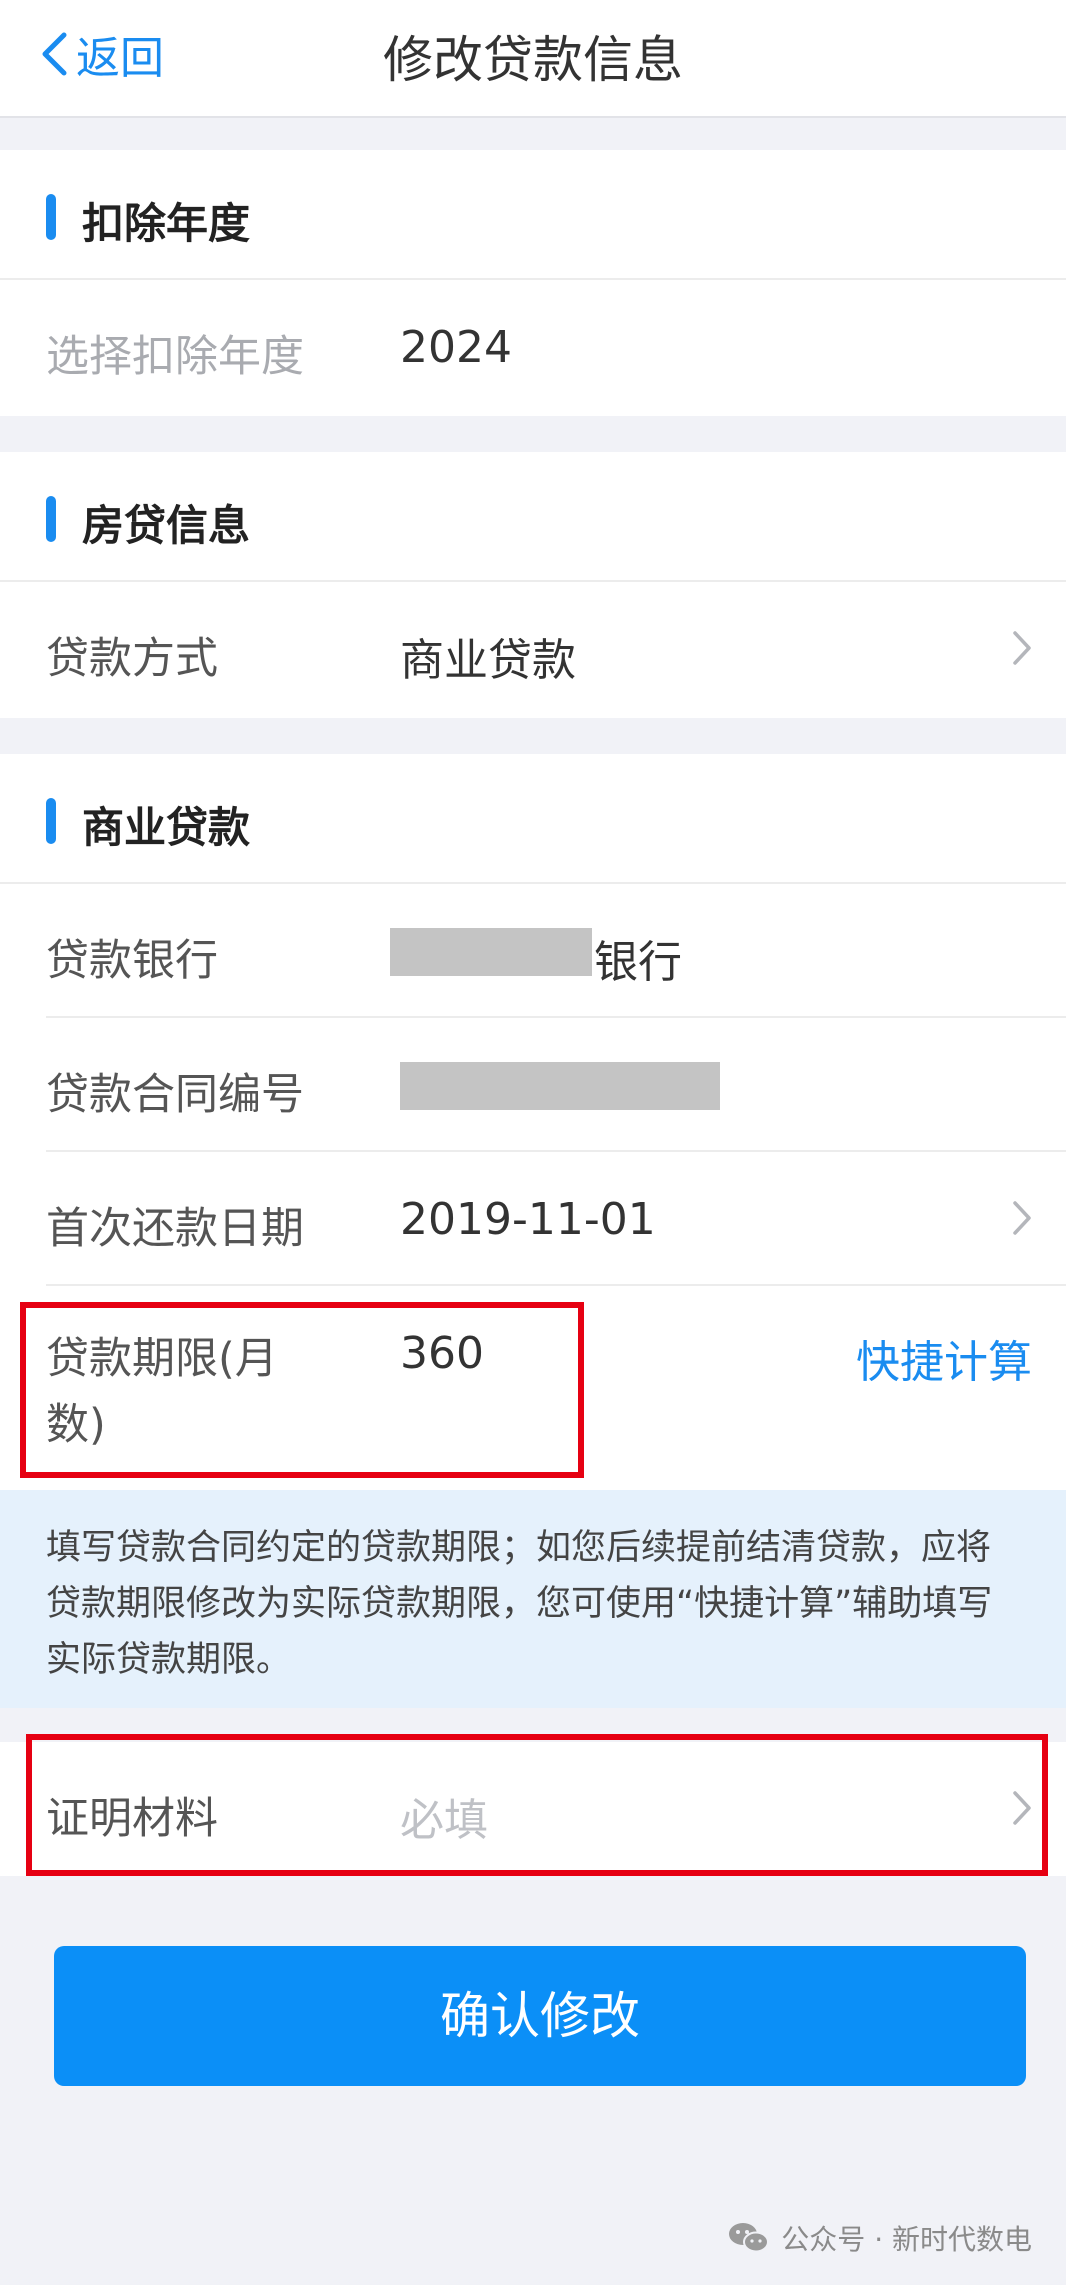 The height and width of the screenshot is (2285, 1066). What do you see at coordinates (166, 827) in the screenshot?
I see `section-title: 商业贷款` at bounding box center [166, 827].